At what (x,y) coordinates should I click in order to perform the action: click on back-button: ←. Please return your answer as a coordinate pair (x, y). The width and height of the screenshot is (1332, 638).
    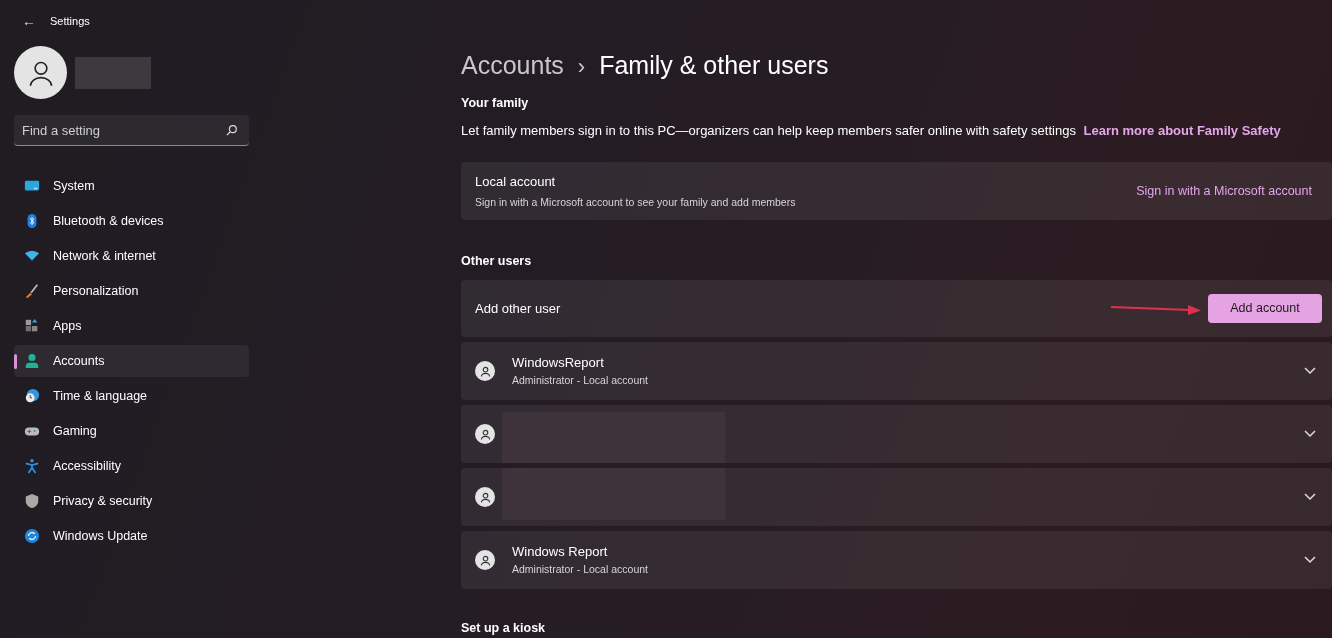
    Looking at the image, I should click on (28, 21).